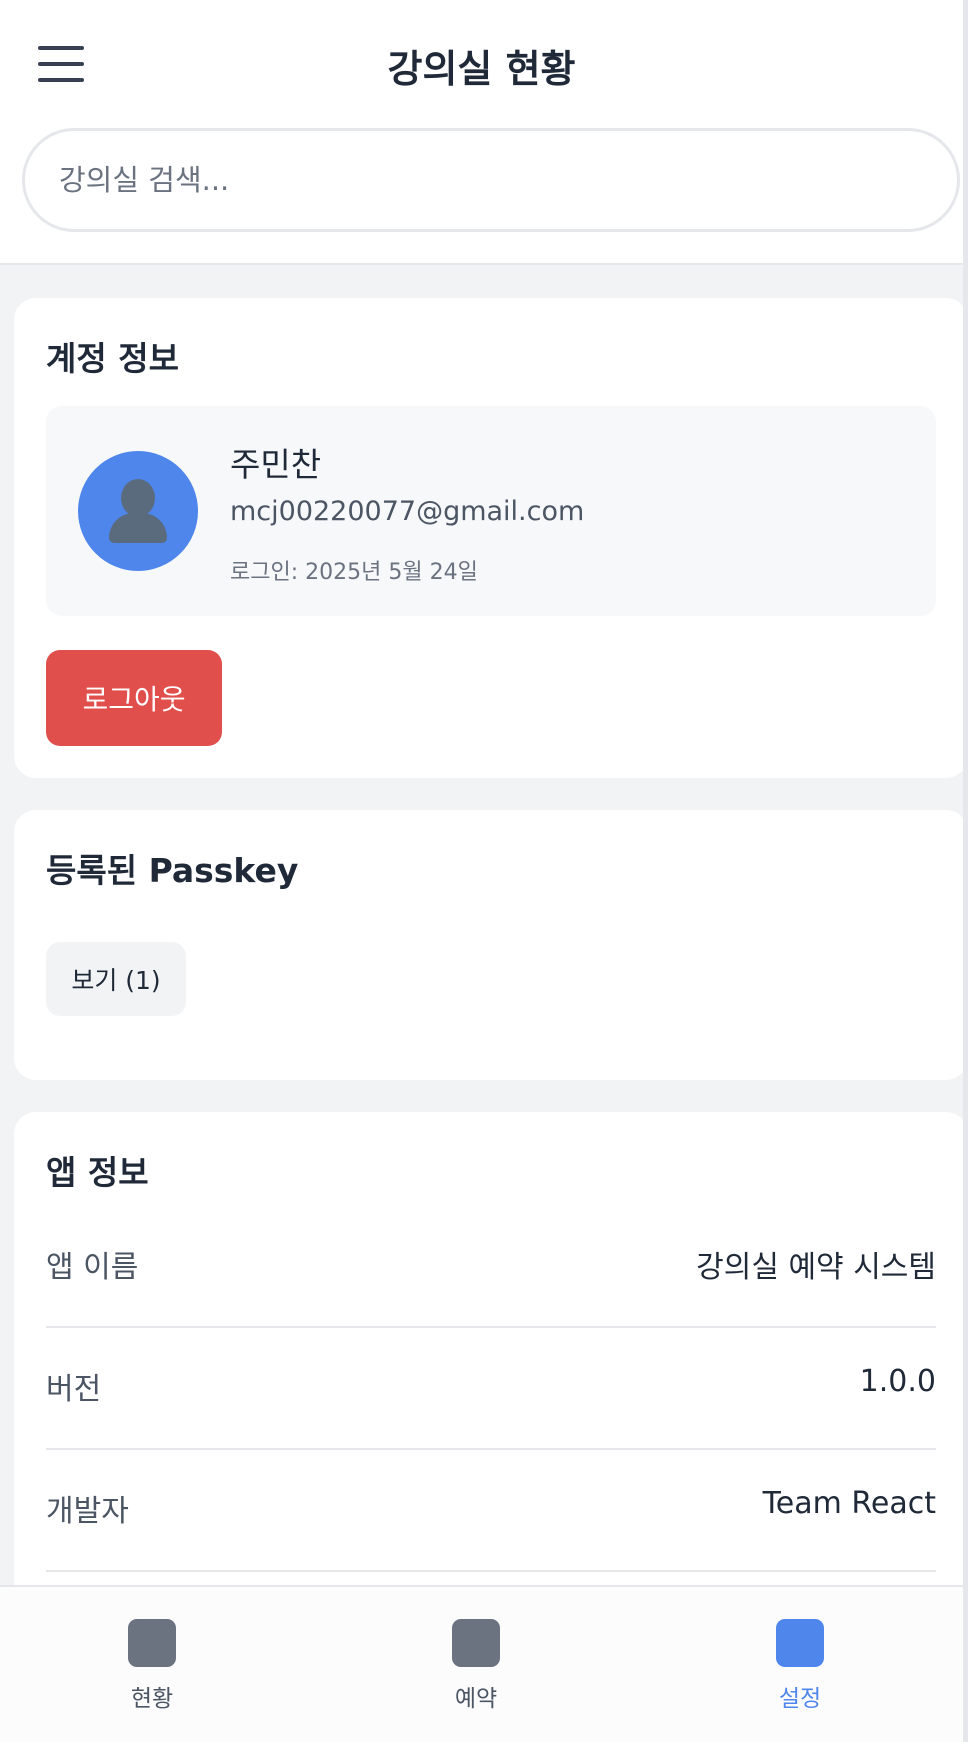  I want to click on info-label: 개발자, so click(87, 1511).